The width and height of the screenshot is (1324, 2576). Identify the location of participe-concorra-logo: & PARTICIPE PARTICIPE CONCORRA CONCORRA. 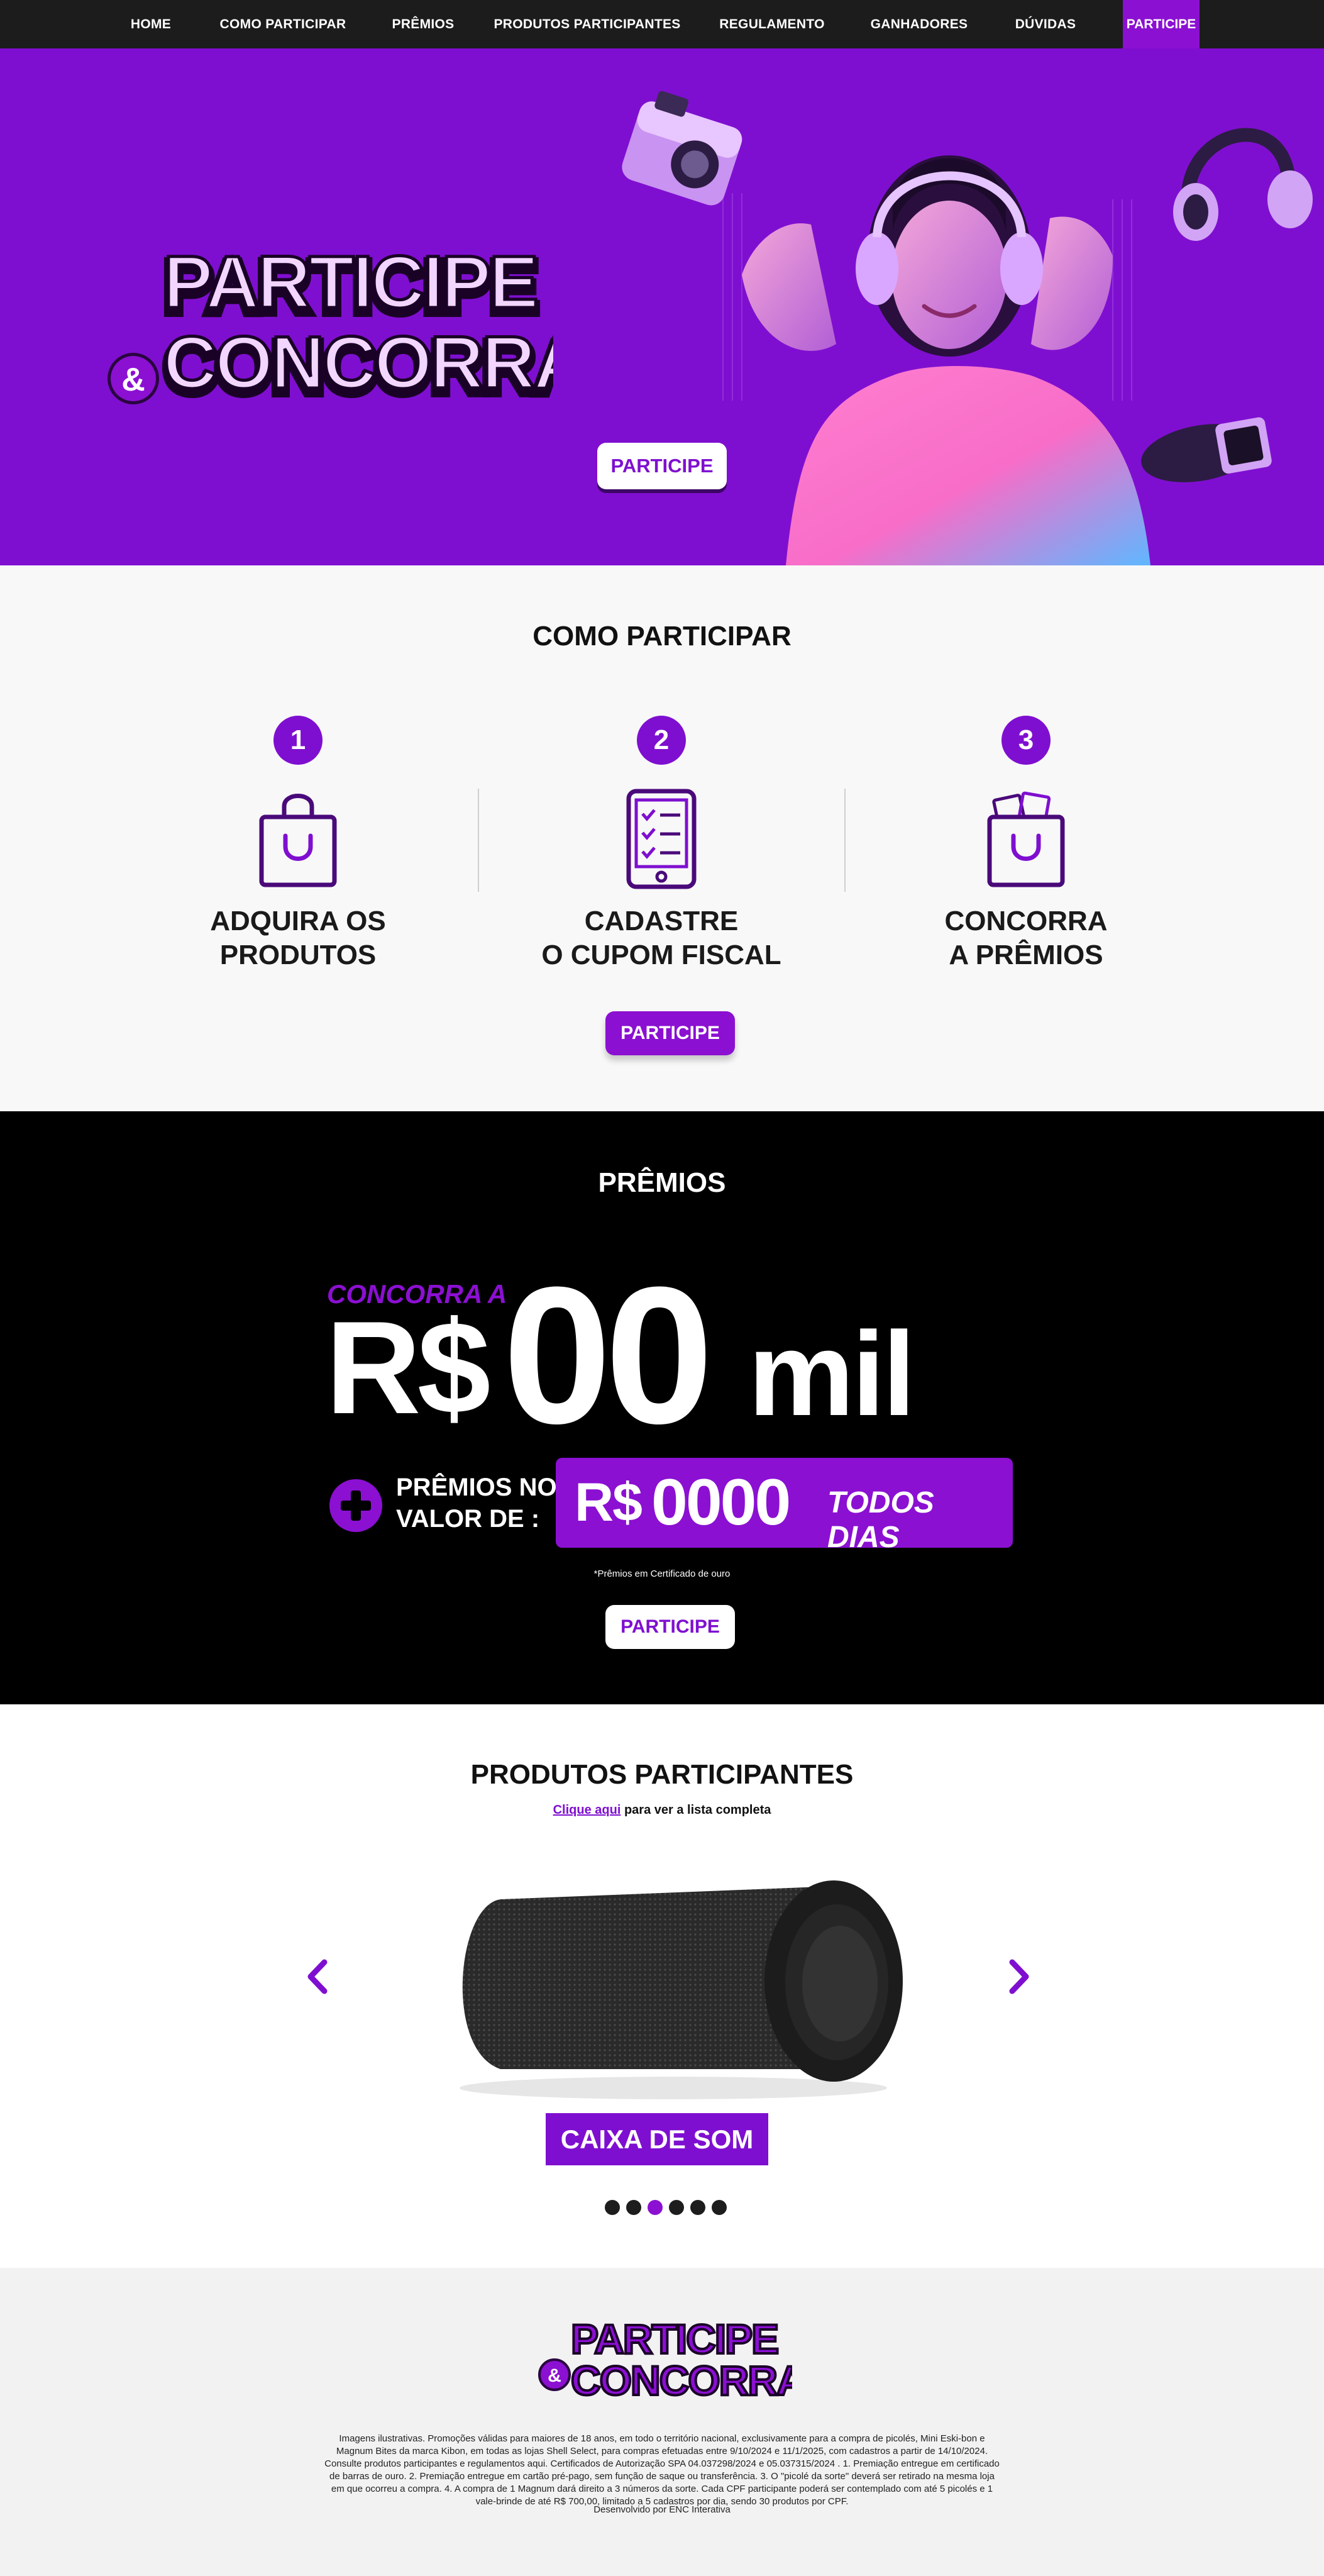
(328, 327).